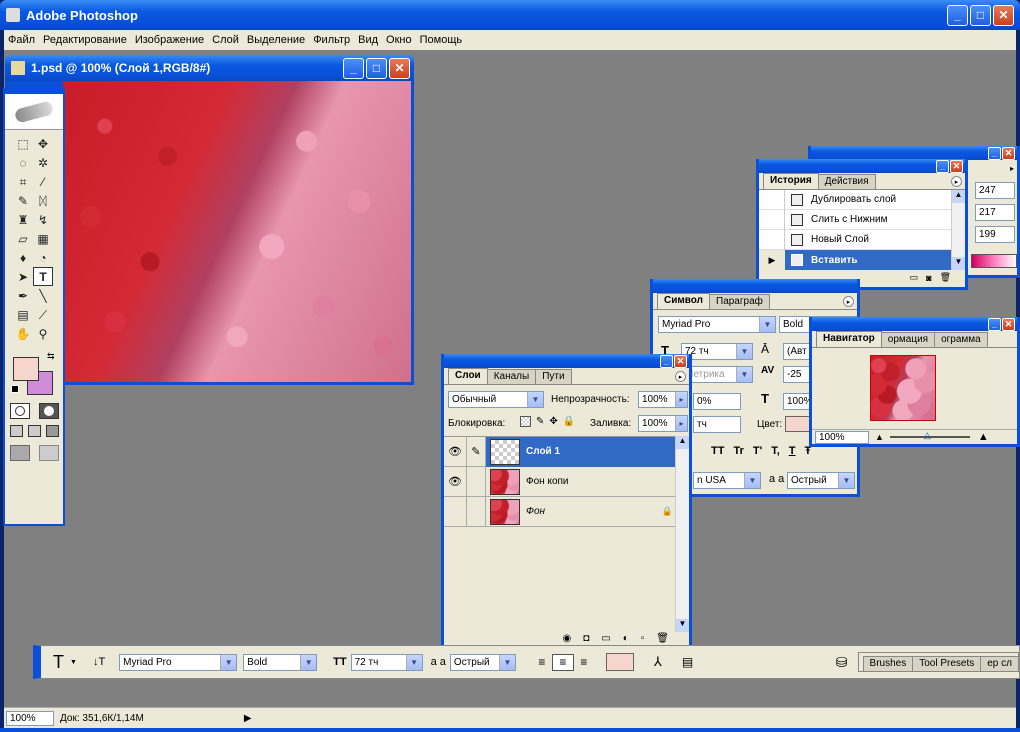  Describe the element at coordinates (584, 662) in the screenshot. I see `align-right-icon: ≡` at that location.